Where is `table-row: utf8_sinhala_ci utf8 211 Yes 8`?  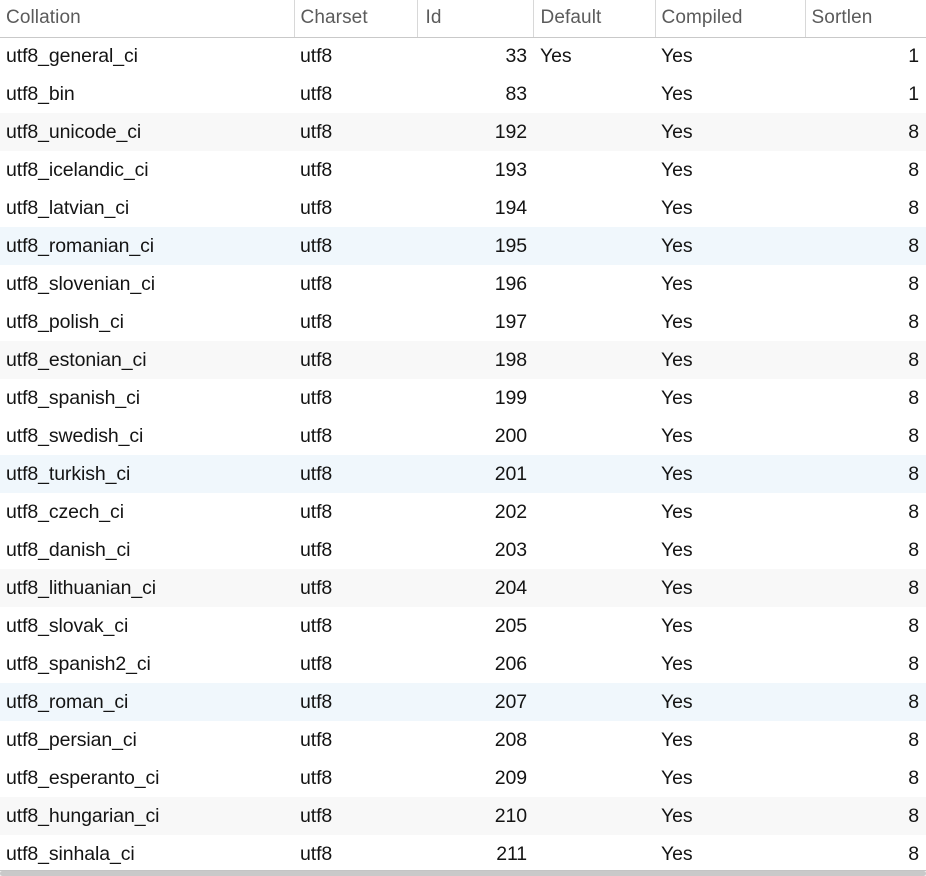
table-row: utf8_sinhala_ci utf8 211 Yes 8 is located at coordinates (463, 853).